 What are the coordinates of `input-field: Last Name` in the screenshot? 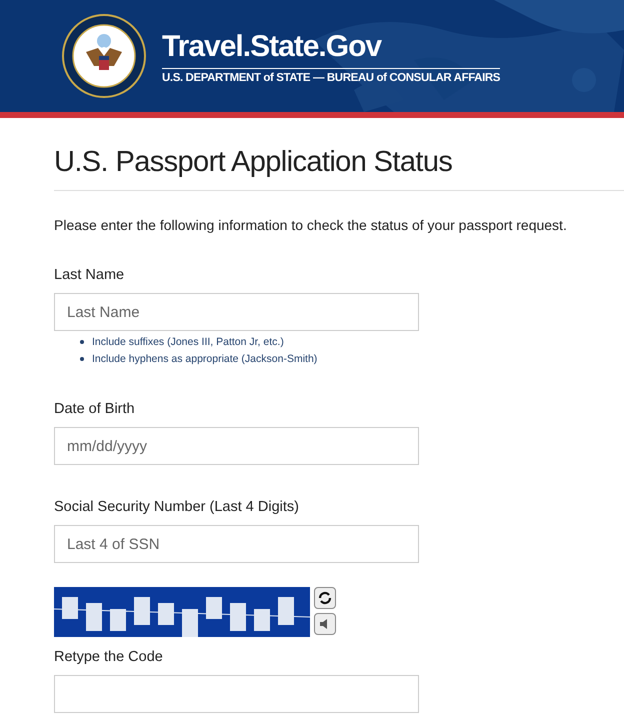 It's located at (236, 312).